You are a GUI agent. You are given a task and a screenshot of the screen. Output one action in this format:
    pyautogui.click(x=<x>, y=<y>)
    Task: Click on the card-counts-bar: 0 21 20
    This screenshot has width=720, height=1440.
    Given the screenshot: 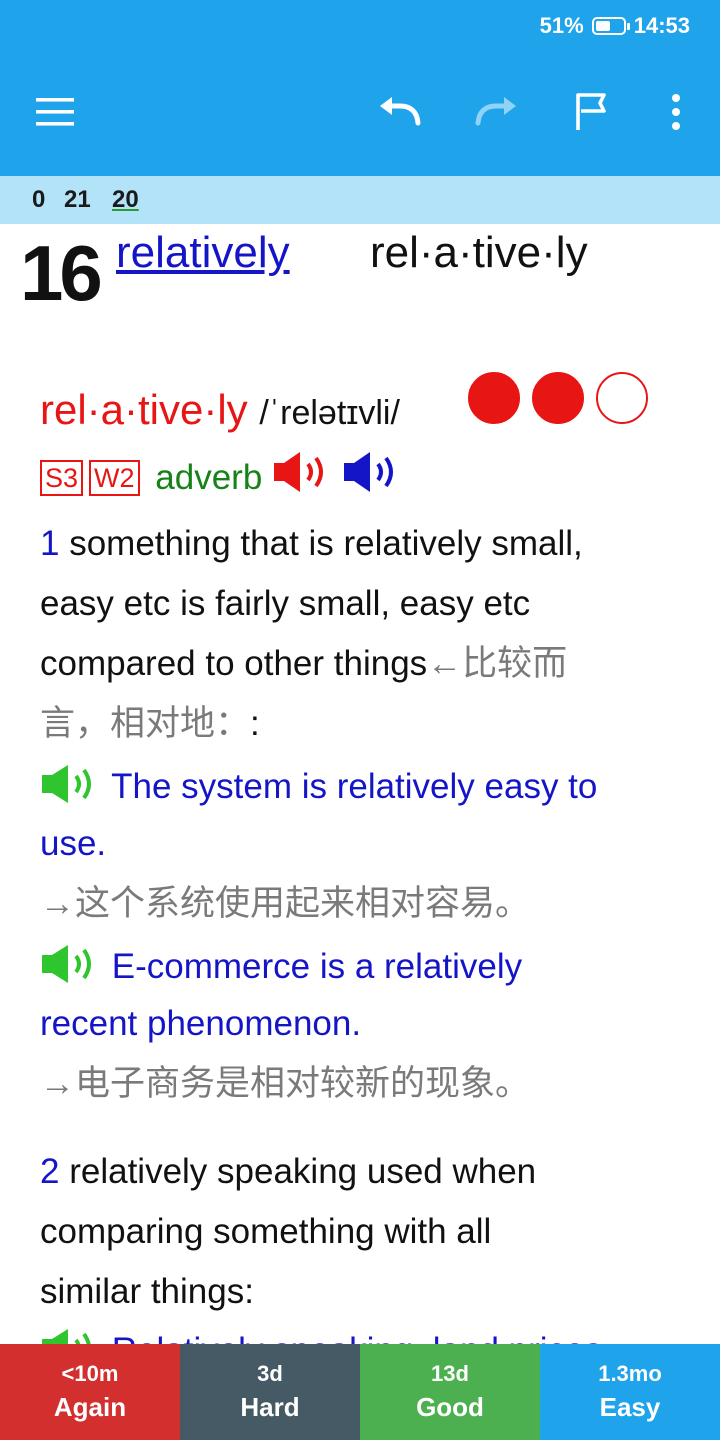 What is the action you would take?
    pyautogui.click(x=360, y=200)
    